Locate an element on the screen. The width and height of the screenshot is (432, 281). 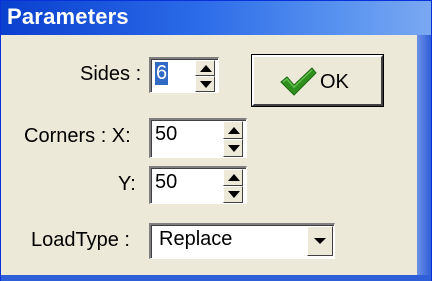
corners-y-value: 50 is located at coordinates (166, 182).